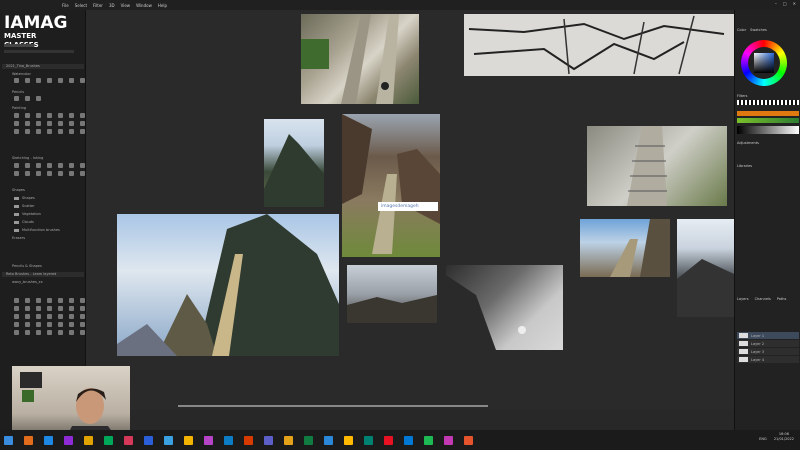 This screenshot has width=800, height=450. I want to click on menu-help: Help, so click(162, 5).